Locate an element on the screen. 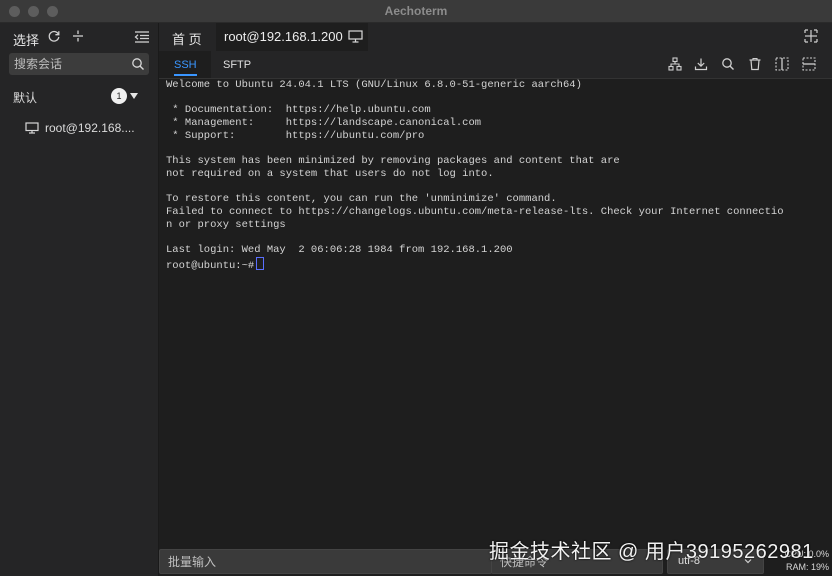  terminal-cursor is located at coordinates (260, 263).